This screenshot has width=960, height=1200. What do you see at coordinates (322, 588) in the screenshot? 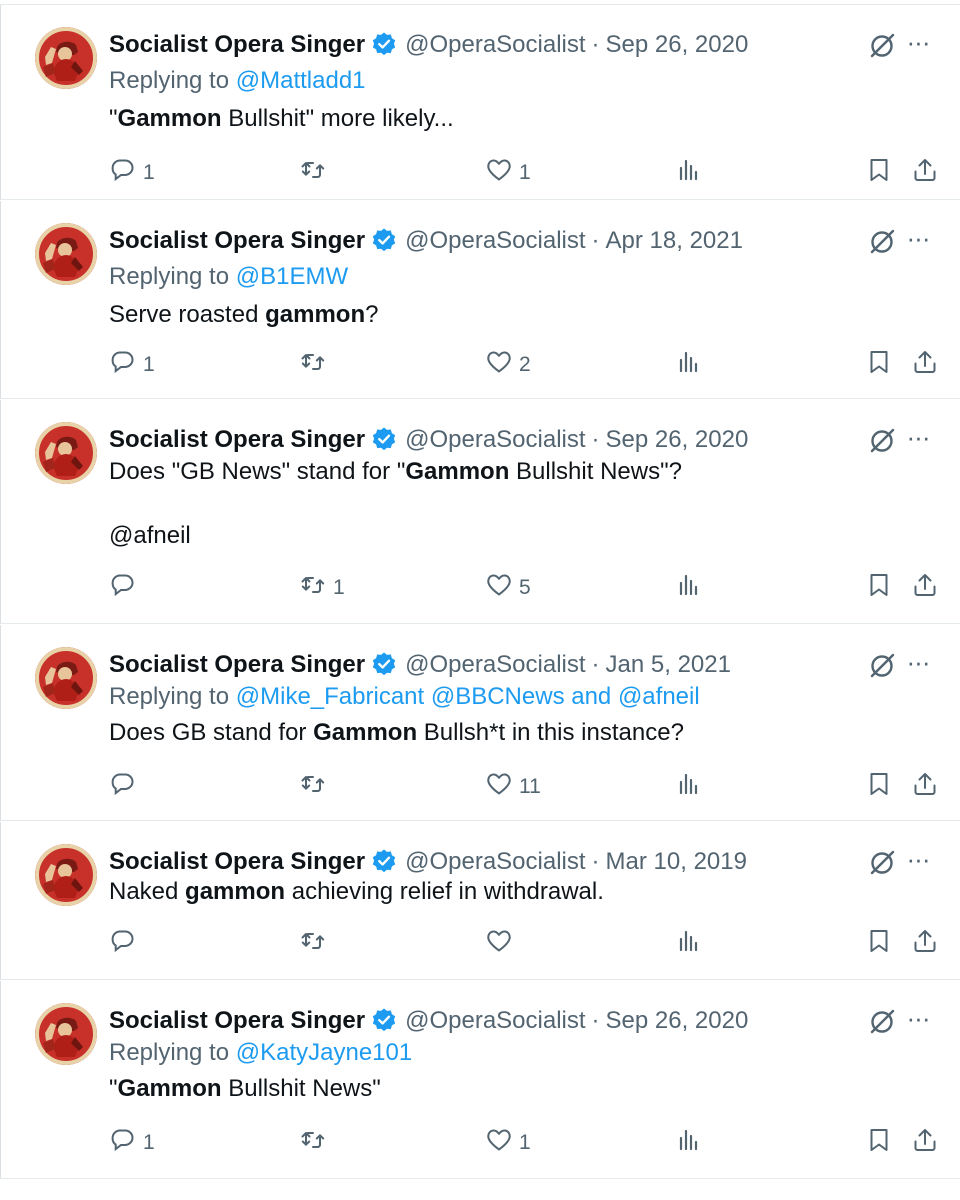
I see `repost-button: 1` at bounding box center [322, 588].